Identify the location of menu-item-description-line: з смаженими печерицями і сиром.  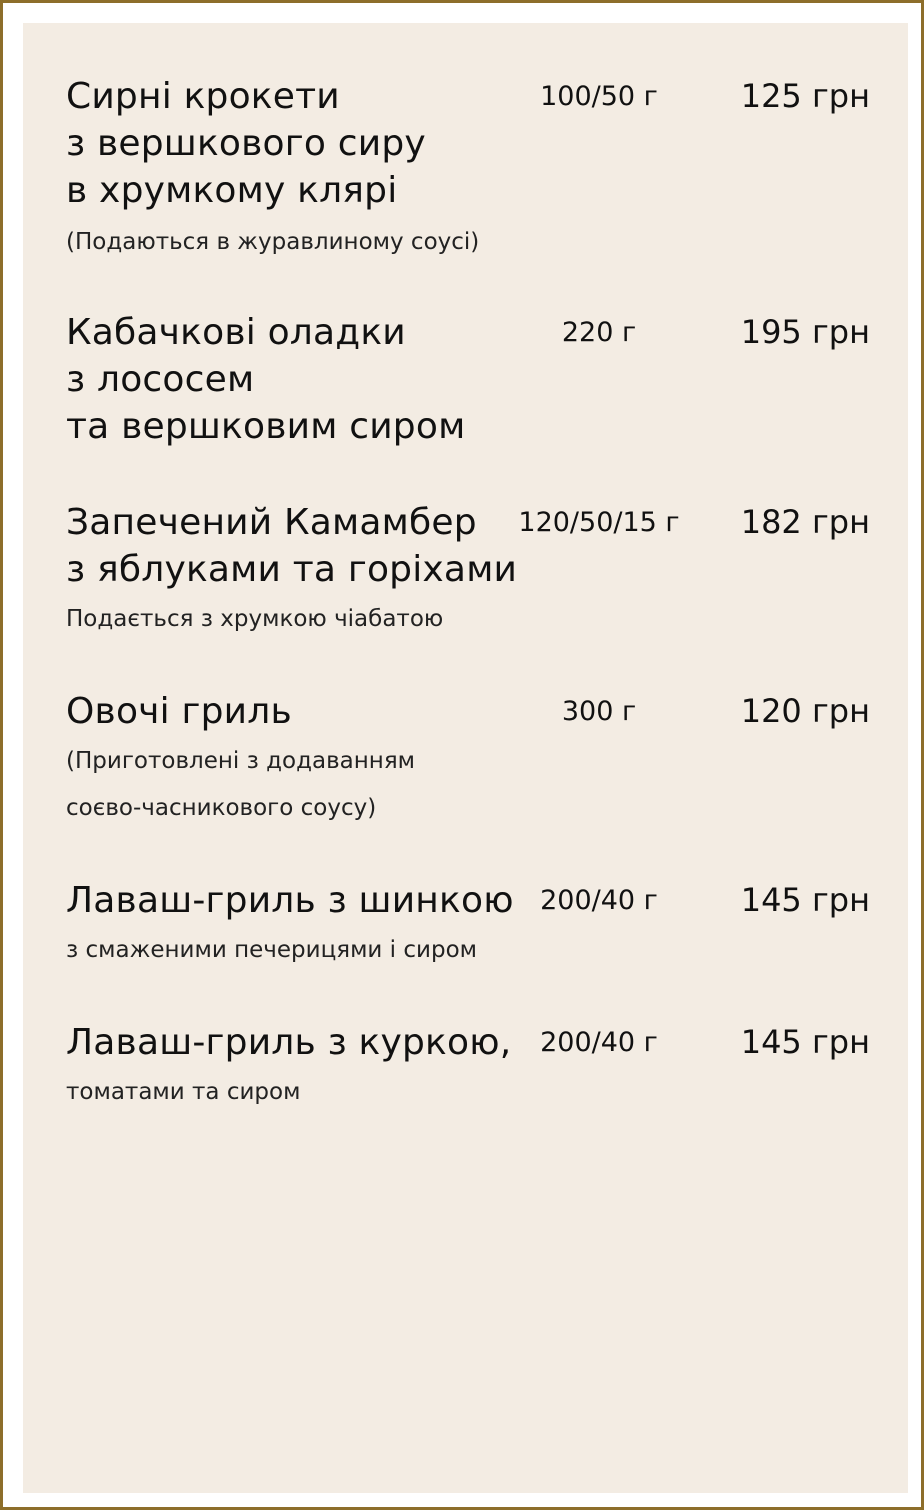
(271, 950).